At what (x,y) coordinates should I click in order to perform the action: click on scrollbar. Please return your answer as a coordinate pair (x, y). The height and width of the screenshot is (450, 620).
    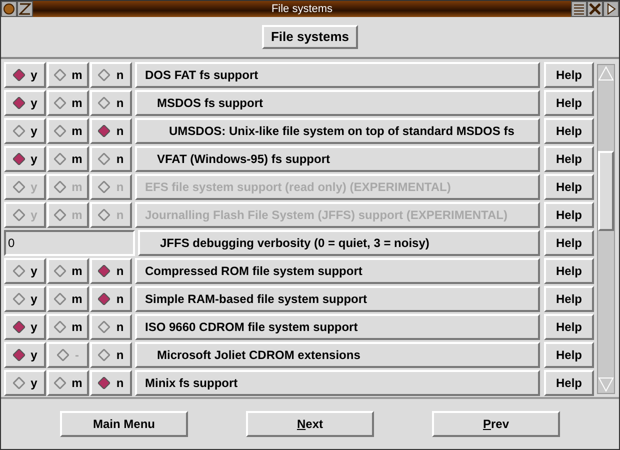
    Looking at the image, I should click on (606, 229).